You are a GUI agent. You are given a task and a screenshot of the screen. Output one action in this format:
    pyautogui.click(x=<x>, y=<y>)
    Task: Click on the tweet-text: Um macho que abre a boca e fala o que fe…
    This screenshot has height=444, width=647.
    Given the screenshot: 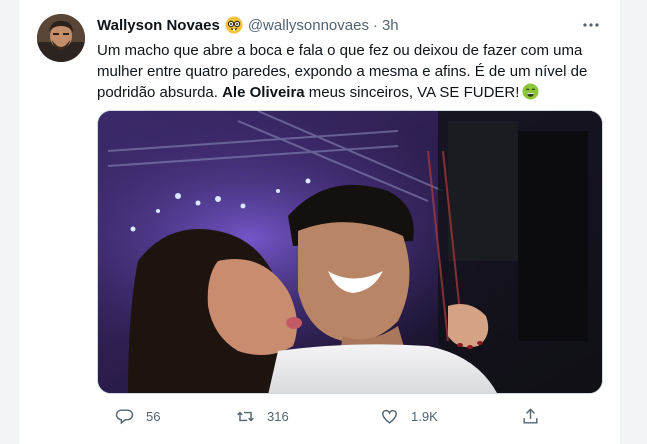 What is the action you would take?
    pyautogui.click(x=352, y=71)
    